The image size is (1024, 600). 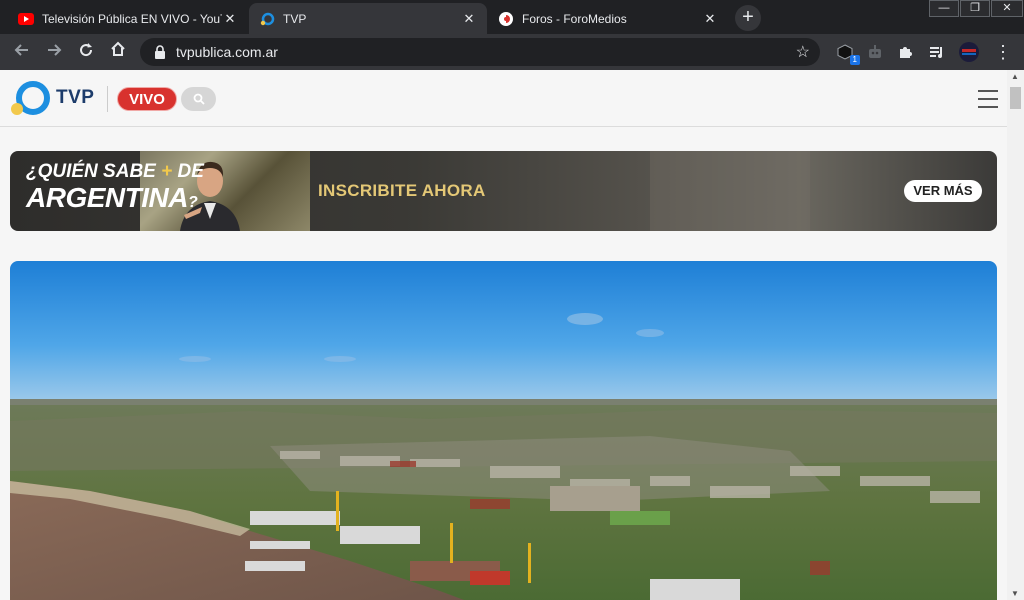 I want to click on banner-cta-text: INSCRIBITE AHORA, so click(x=402, y=190).